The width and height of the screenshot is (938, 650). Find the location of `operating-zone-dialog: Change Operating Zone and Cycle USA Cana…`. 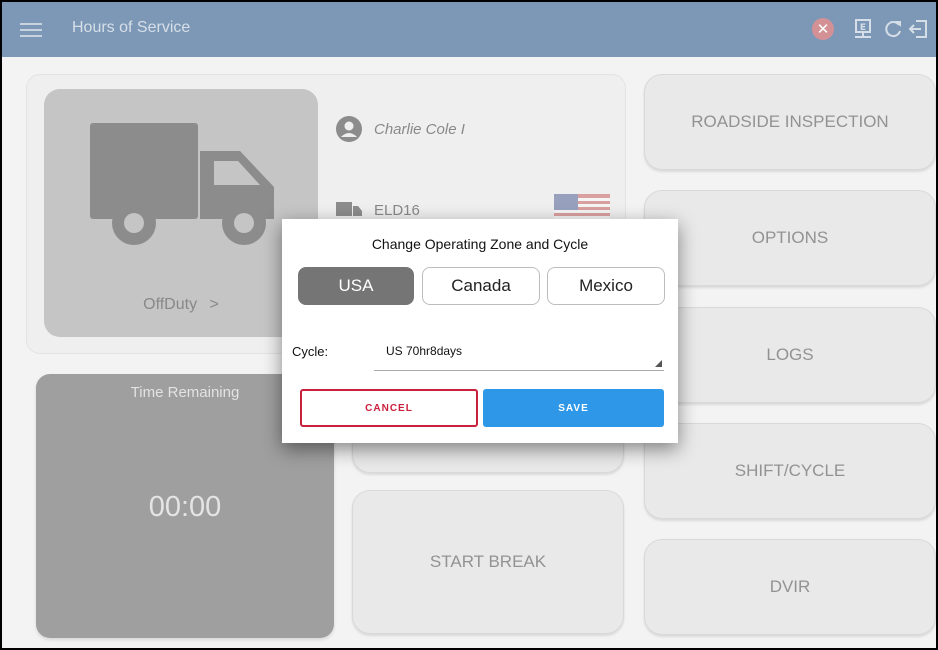

operating-zone-dialog: Change Operating Zone and Cycle USA Cana… is located at coordinates (480, 331).